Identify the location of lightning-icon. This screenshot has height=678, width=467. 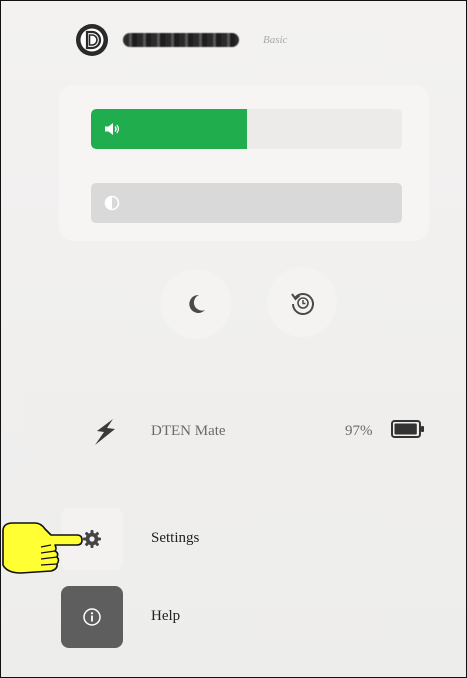
(105, 432).